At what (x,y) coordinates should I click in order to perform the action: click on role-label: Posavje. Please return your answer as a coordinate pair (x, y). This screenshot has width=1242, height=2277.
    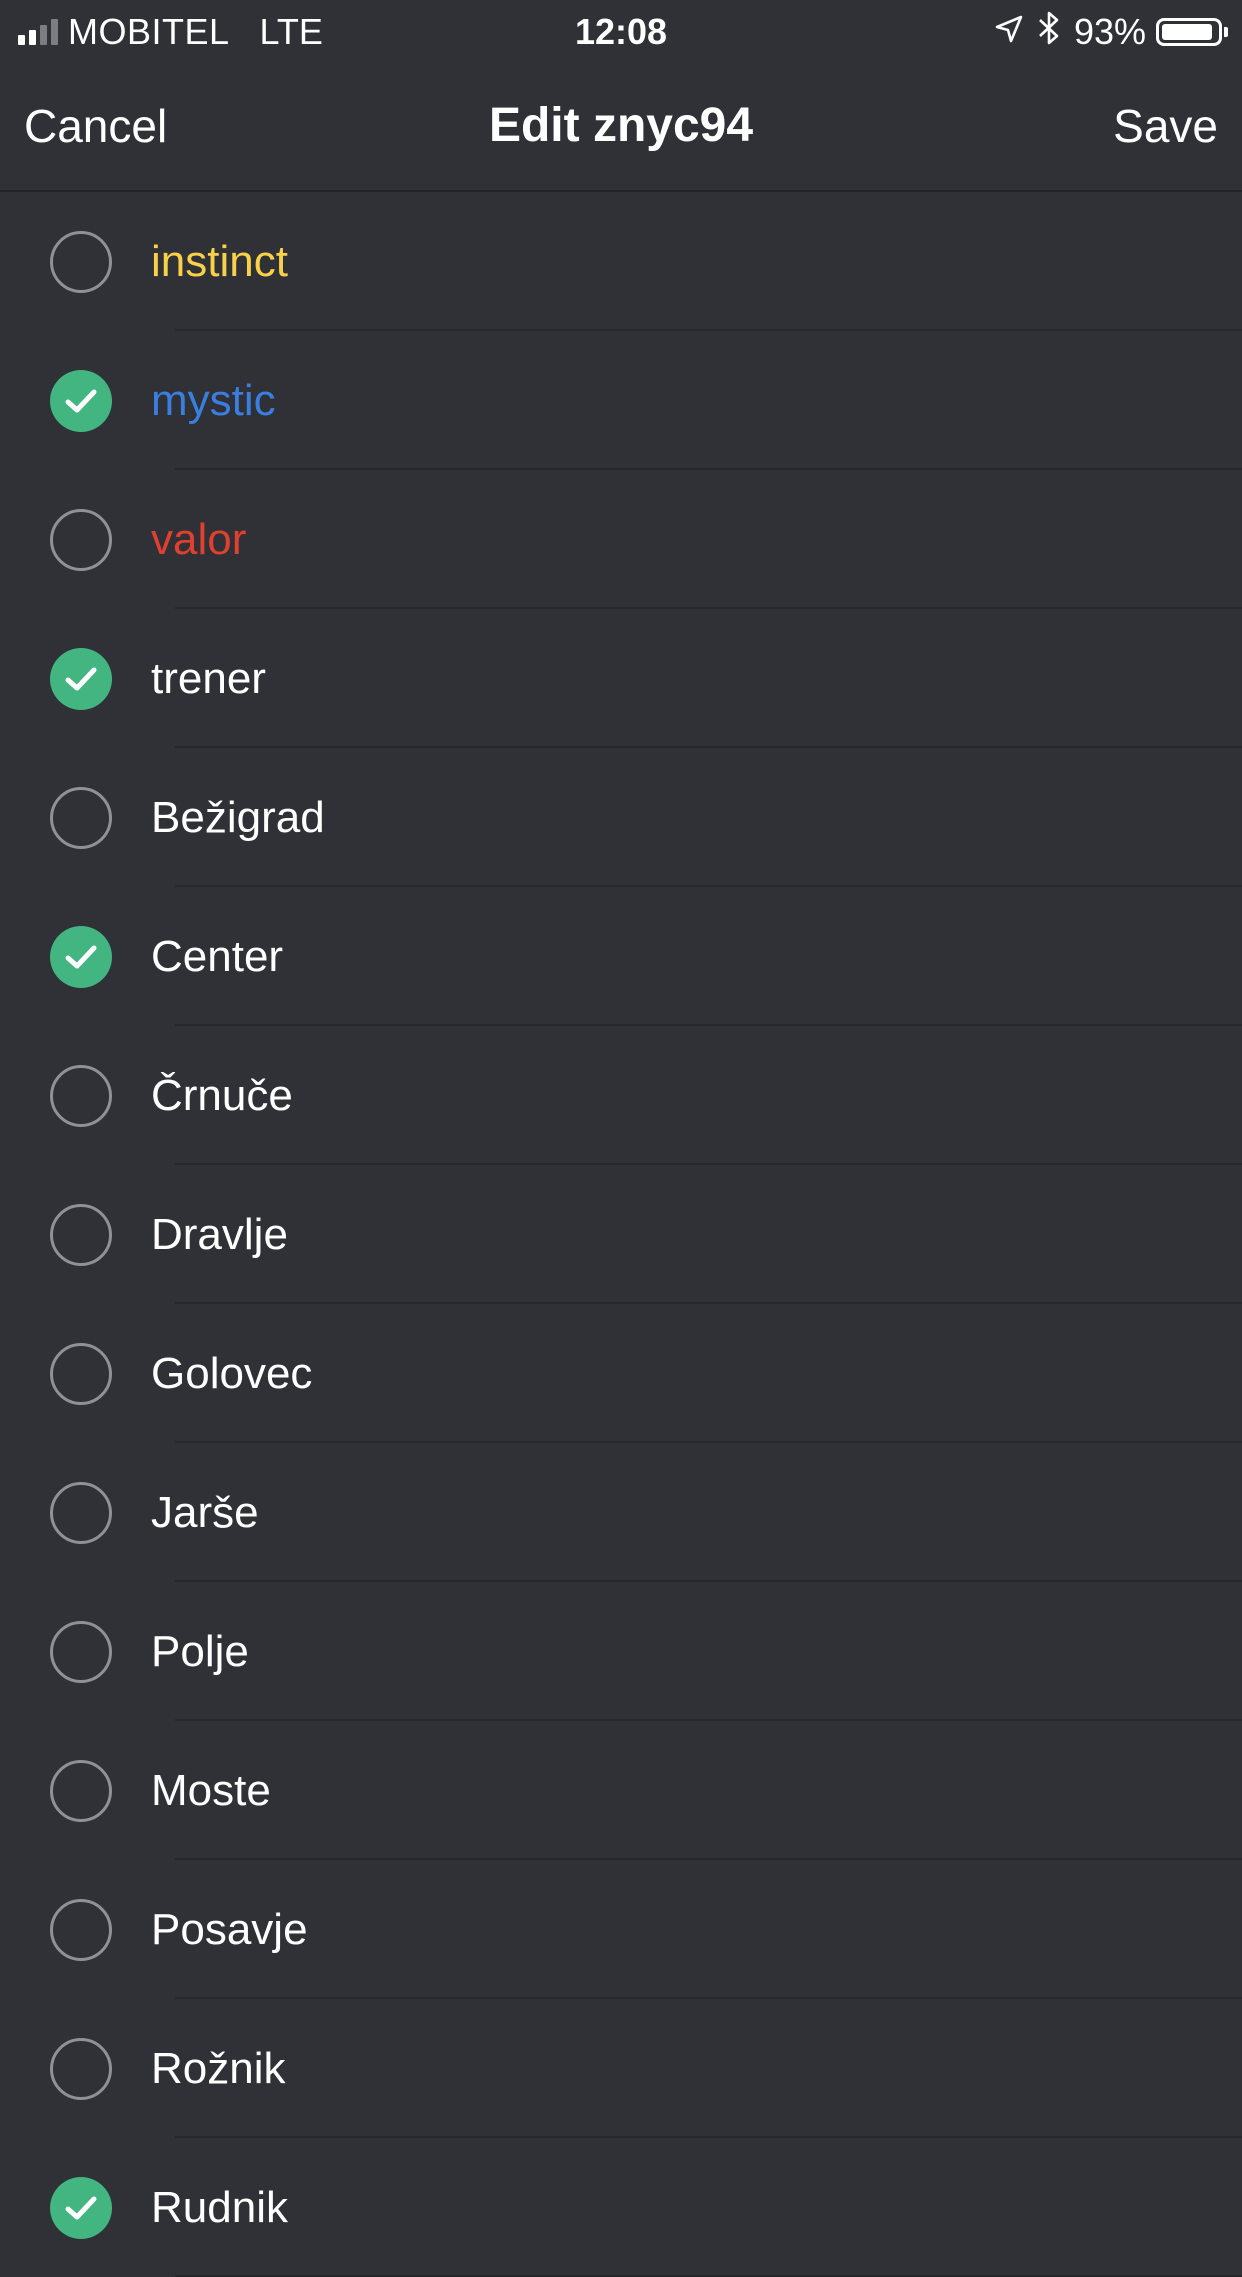
    Looking at the image, I should click on (229, 1929).